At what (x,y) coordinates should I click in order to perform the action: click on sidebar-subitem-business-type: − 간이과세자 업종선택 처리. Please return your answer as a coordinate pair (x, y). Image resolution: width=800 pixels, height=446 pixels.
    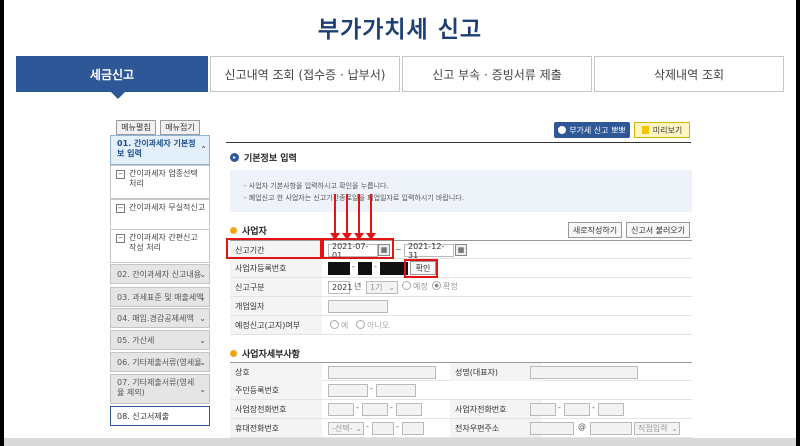
    Looking at the image, I should click on (160, 182).